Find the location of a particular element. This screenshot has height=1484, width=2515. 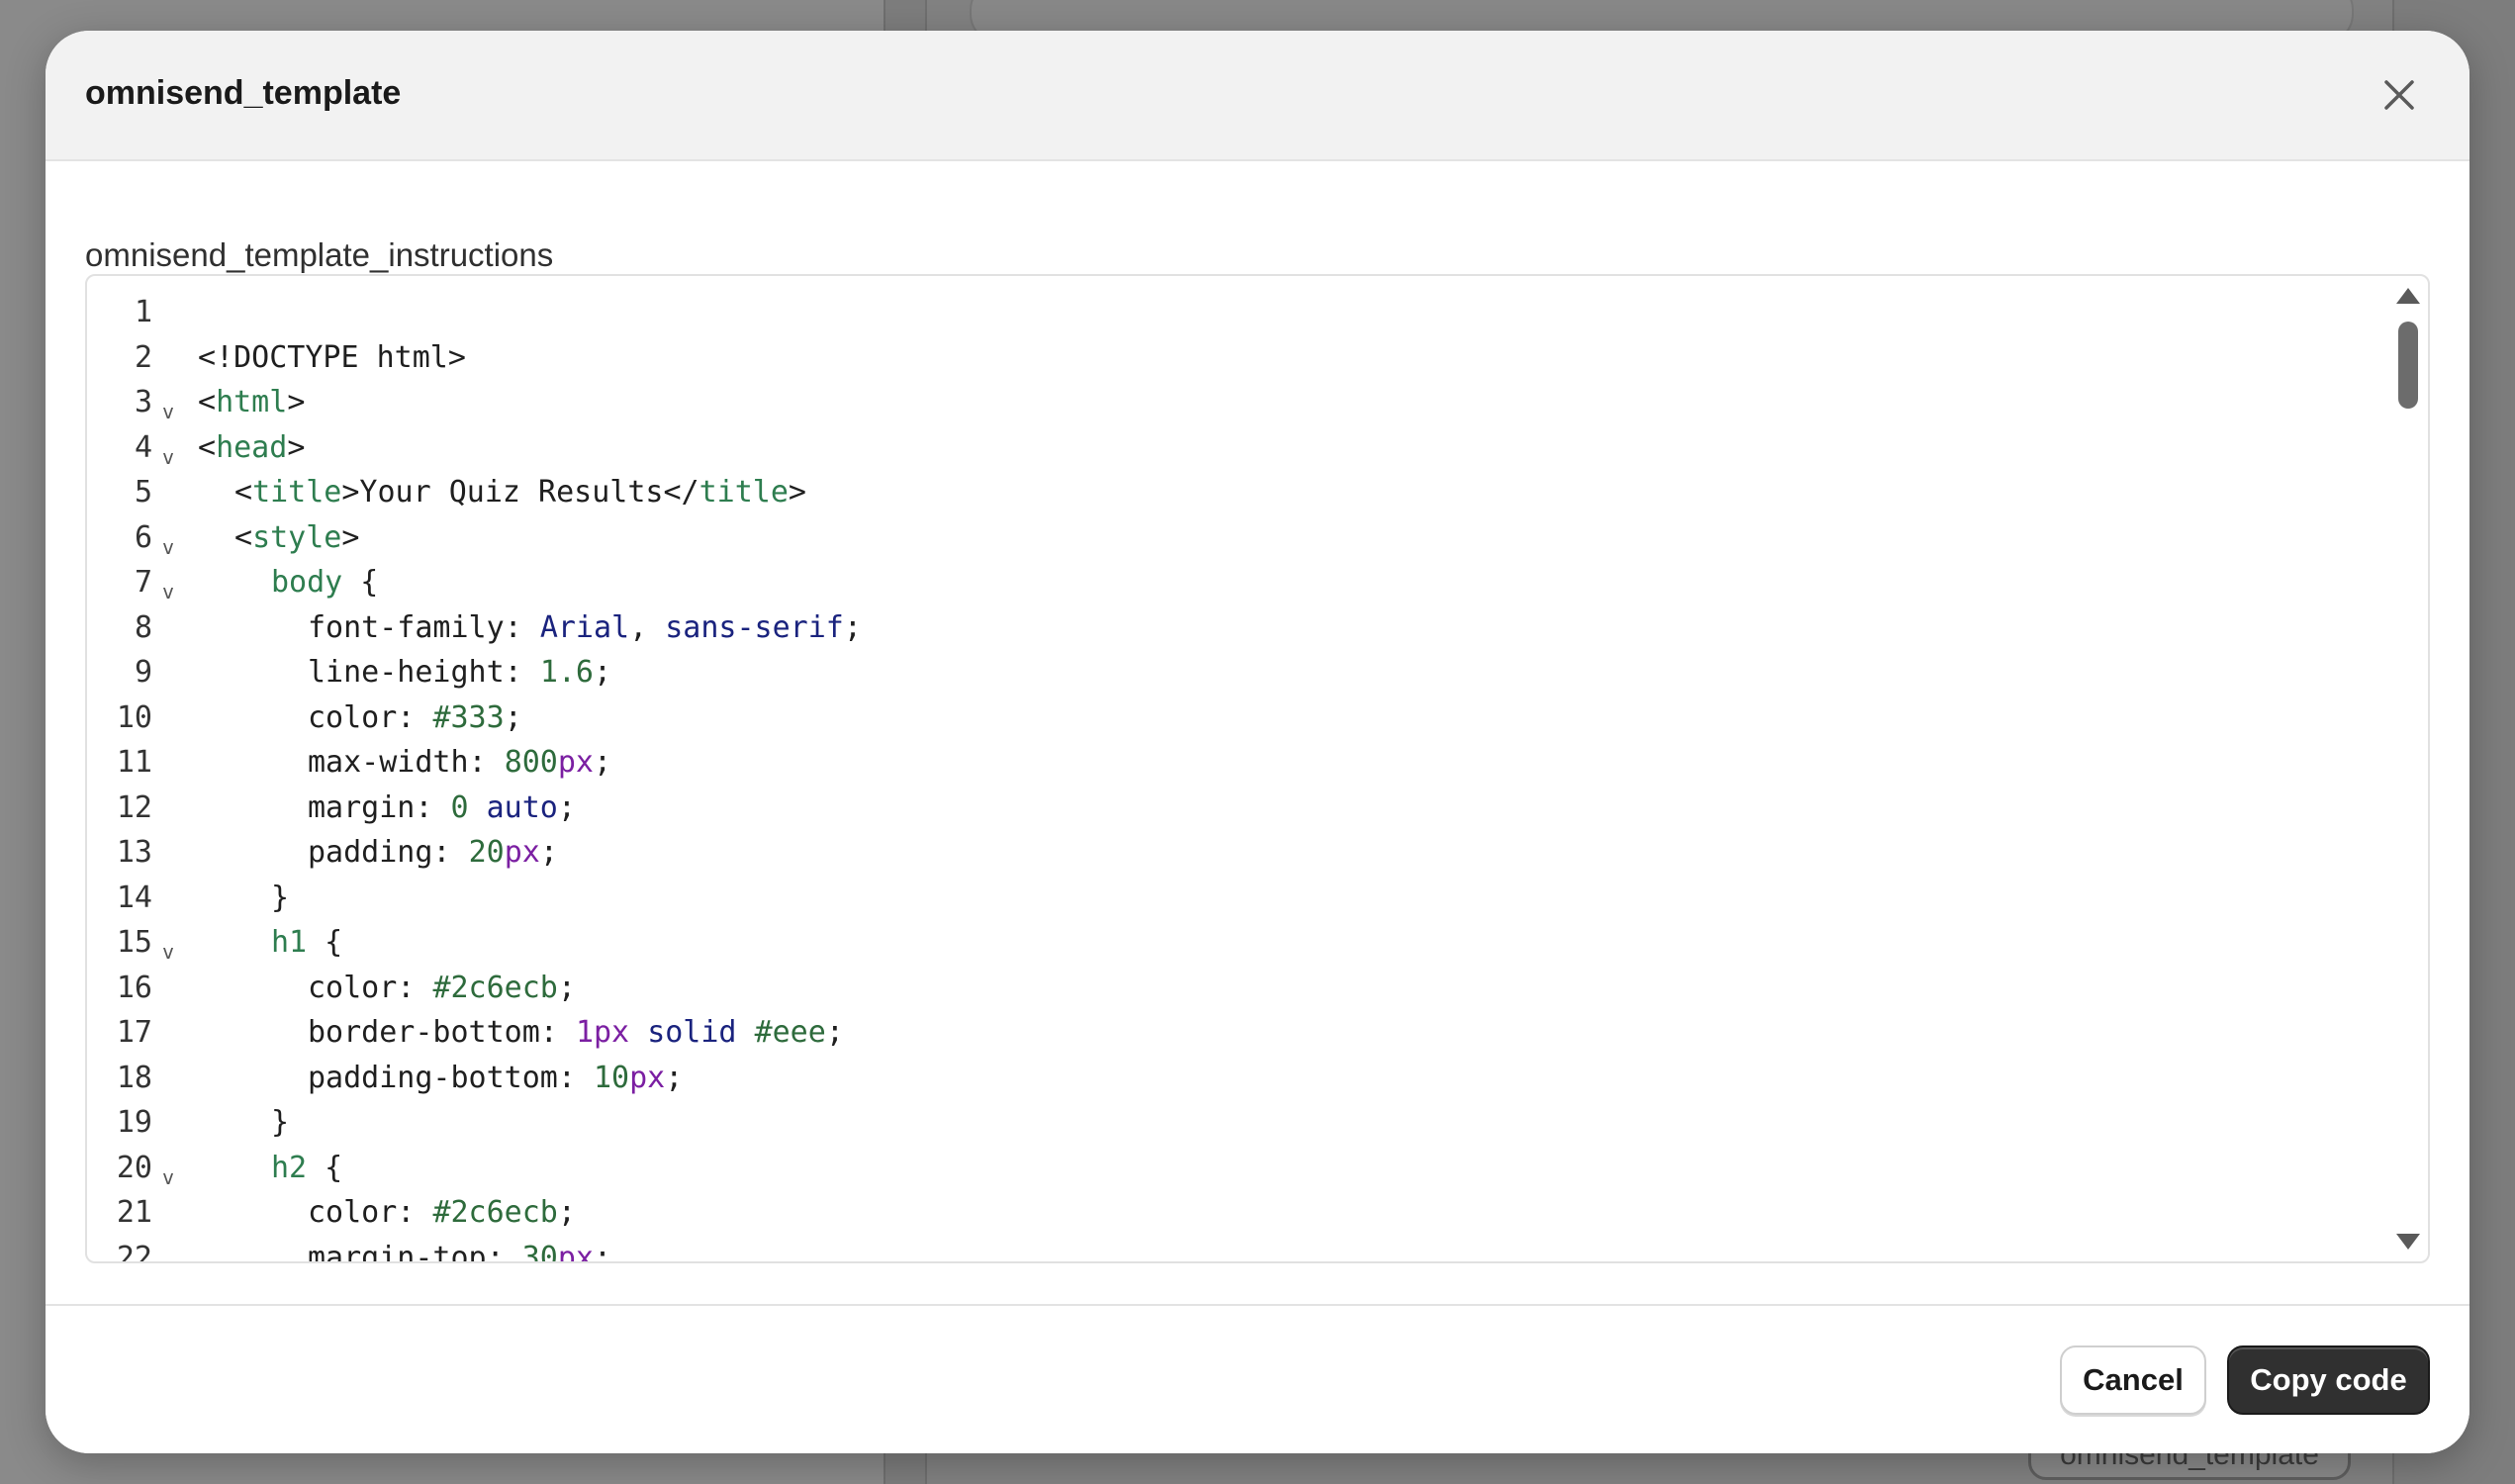

code-line: 21 color: #2c6ecb; is located at coordinates (1225, 1213).